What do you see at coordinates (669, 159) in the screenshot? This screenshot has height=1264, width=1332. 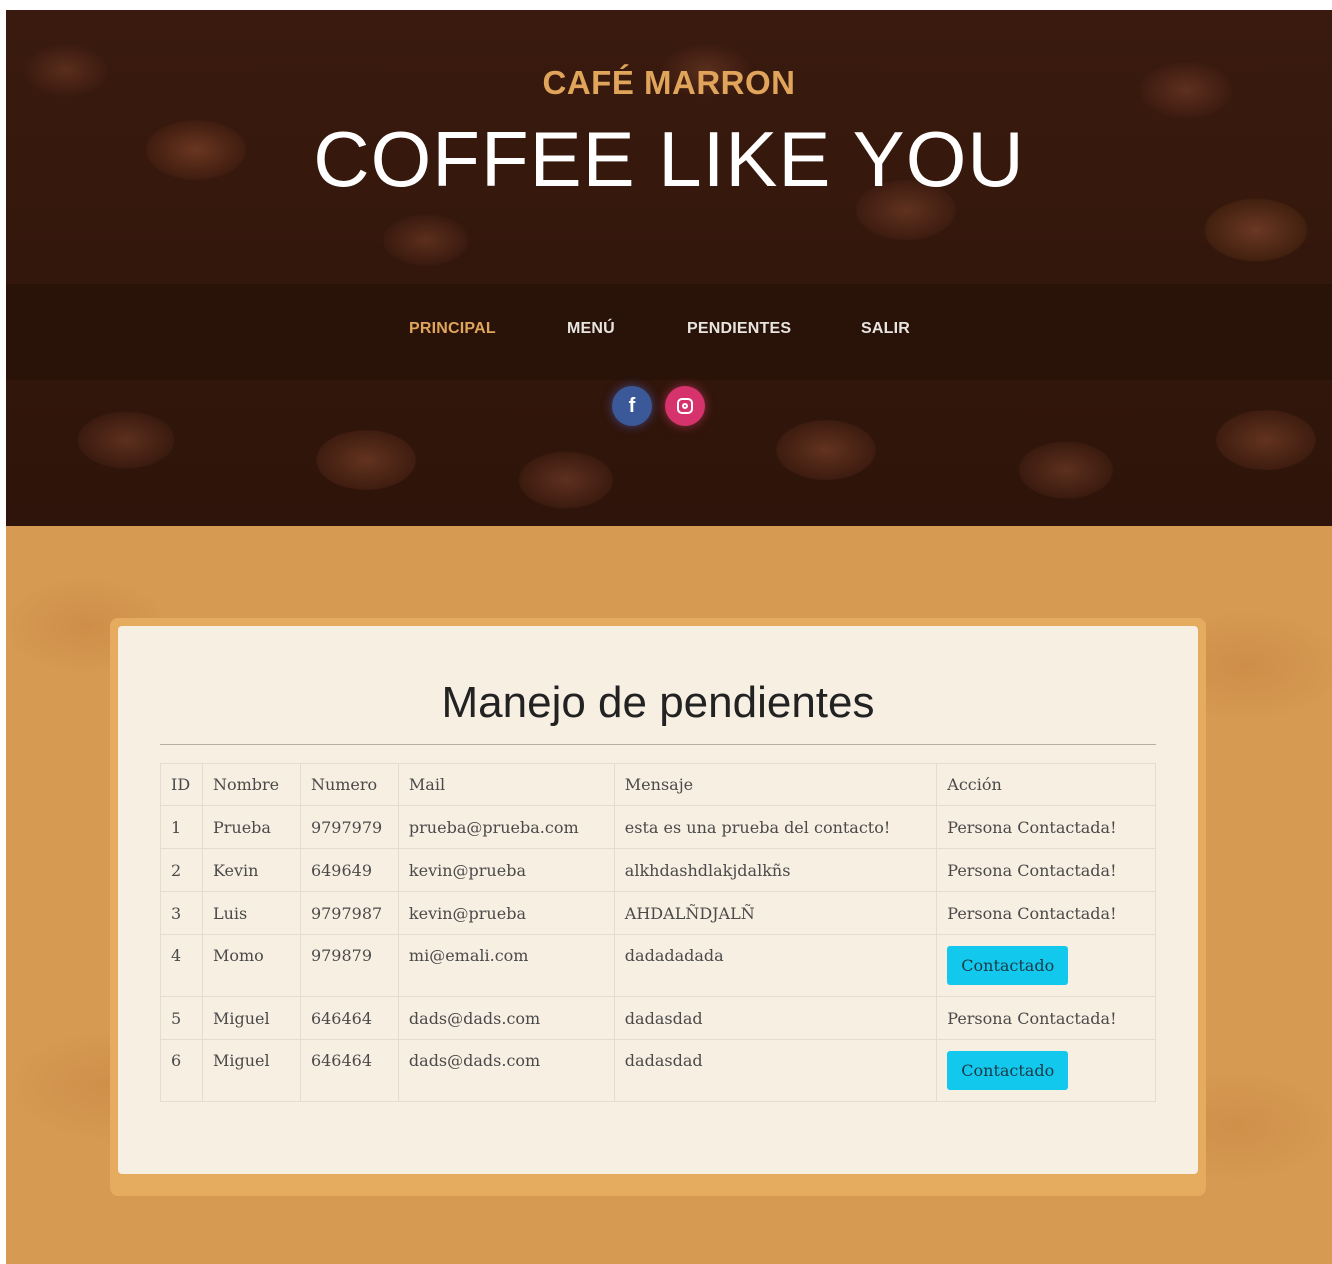 I see `brand-title: COFFEE LIKE YOU` at bounding box center [669, 159].